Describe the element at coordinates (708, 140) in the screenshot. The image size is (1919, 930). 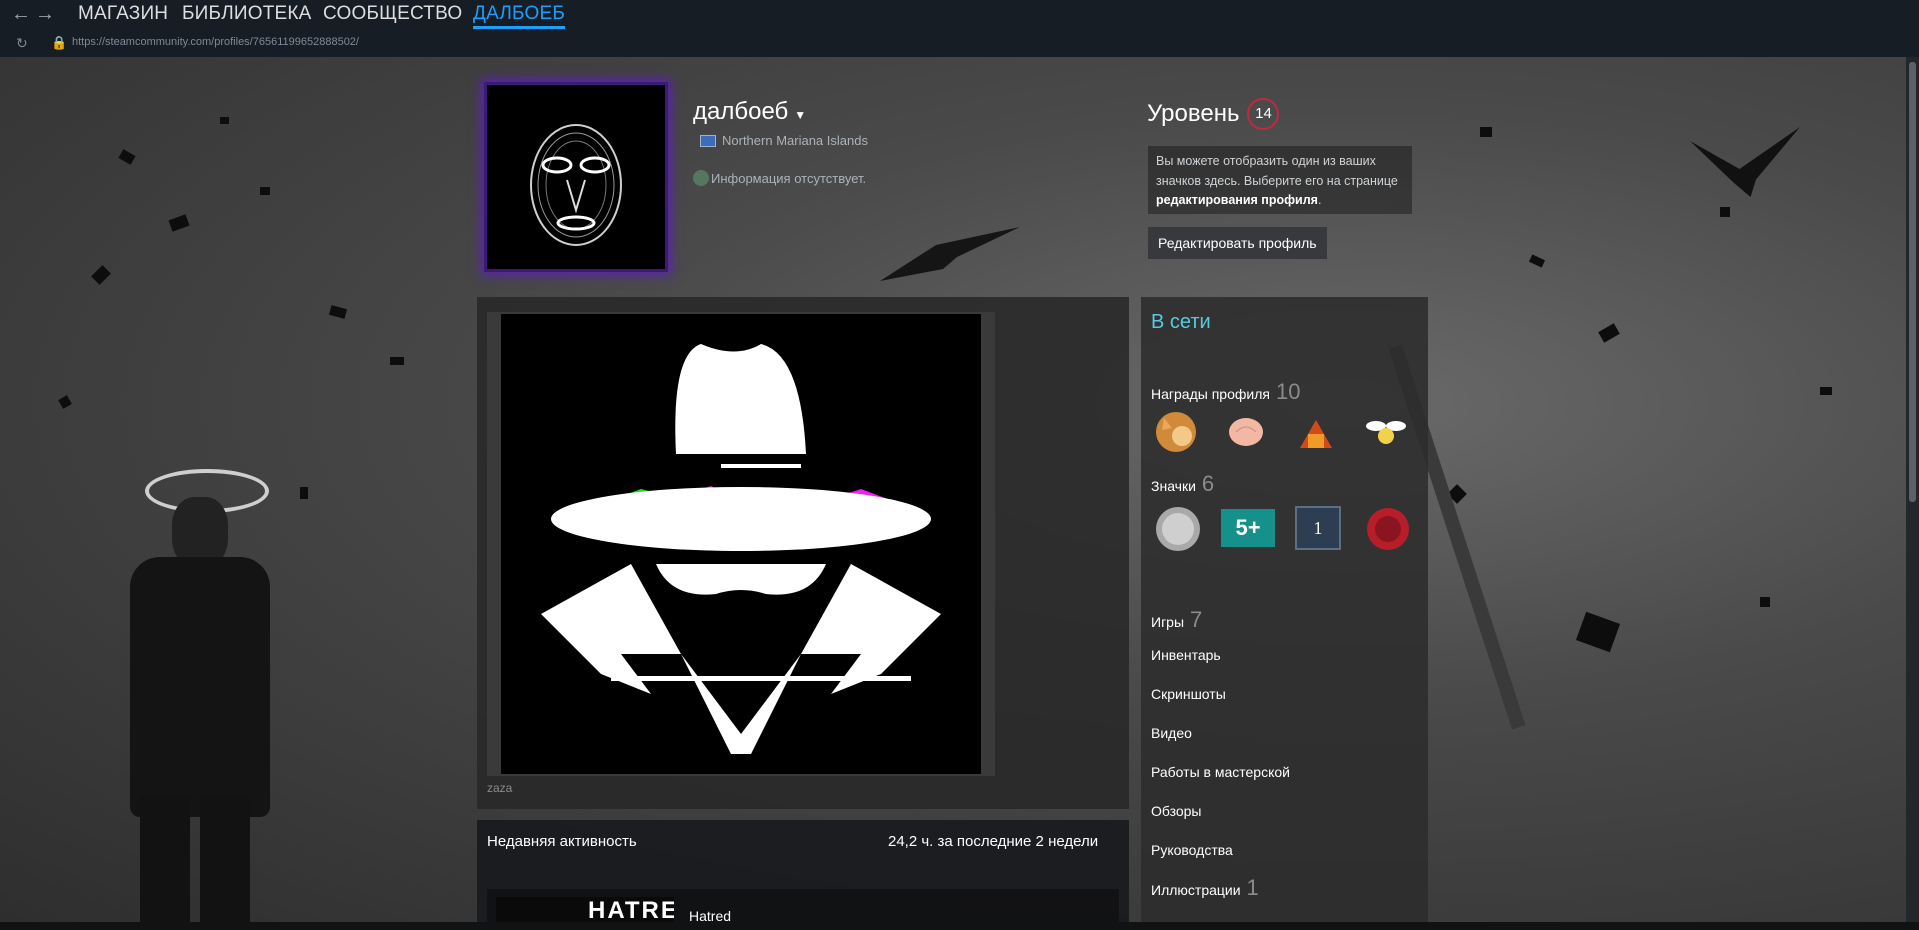
I see `flag-icon` at that location.